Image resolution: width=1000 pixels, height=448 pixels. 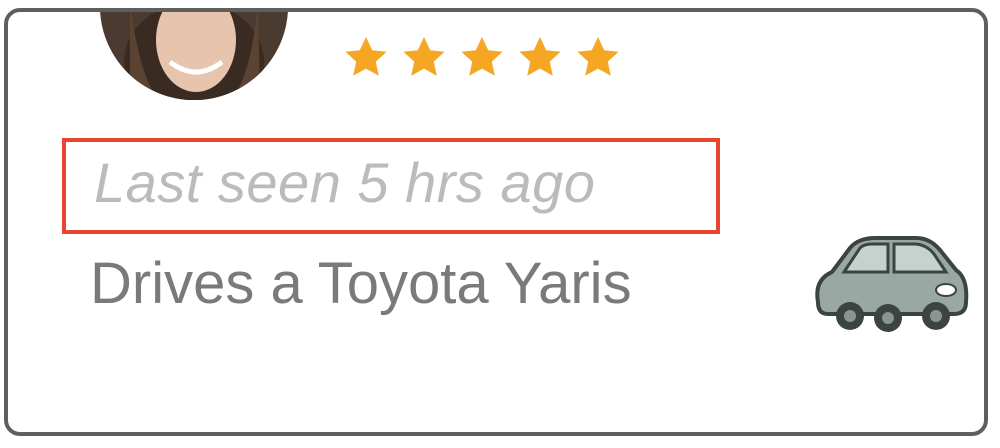 I want to click on avatar-image, so click(x=194, y=56).